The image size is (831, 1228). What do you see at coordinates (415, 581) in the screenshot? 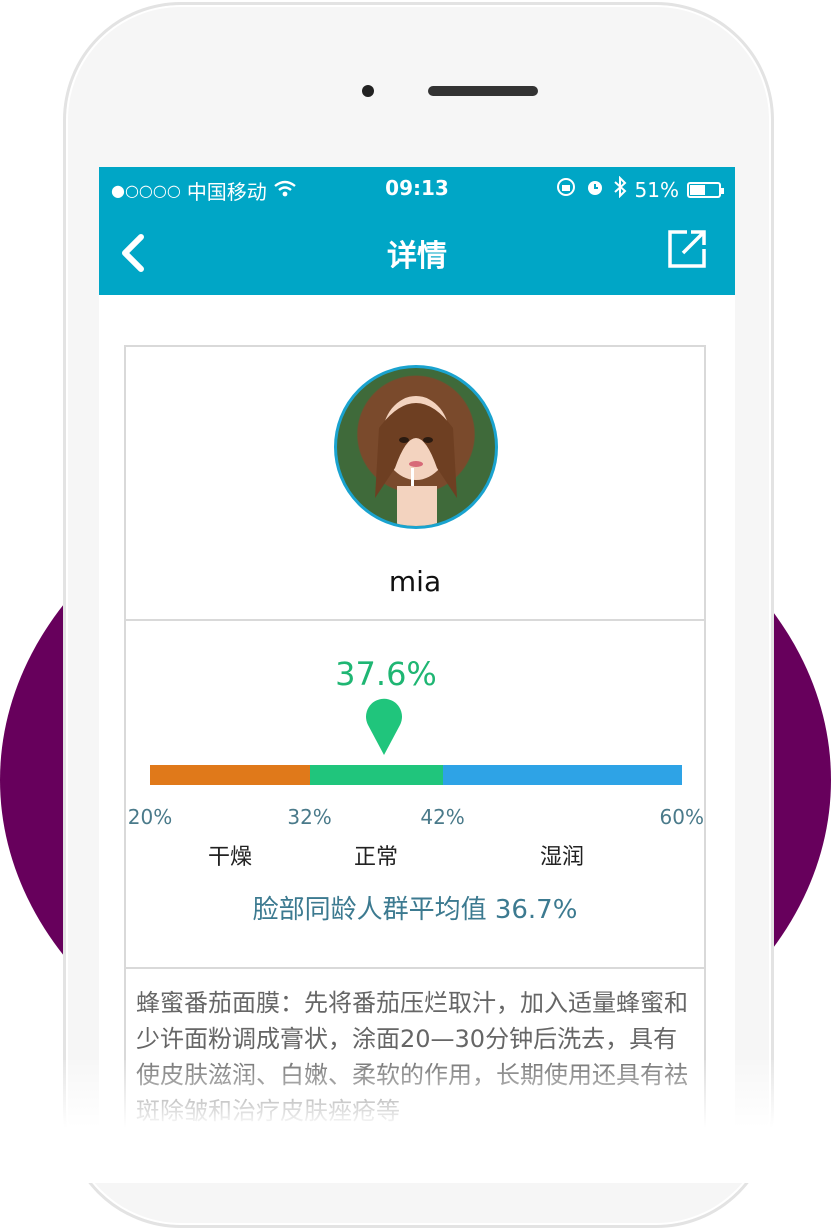
I see `username: mia` at bounding box center [415, 581].